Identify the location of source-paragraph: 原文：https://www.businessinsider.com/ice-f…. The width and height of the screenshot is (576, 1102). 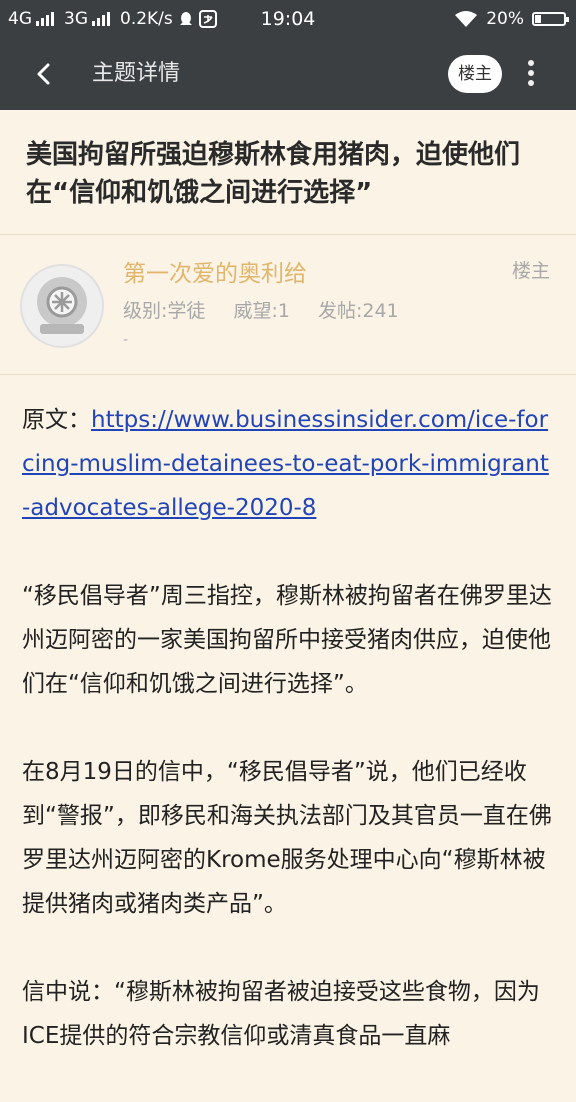
(287, 464).